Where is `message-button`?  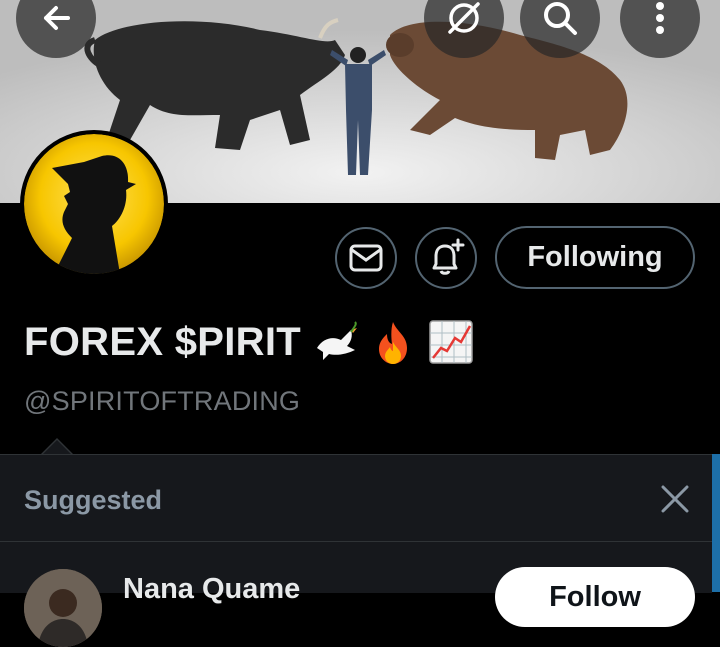
message-button is located at coordinates (366, 258).